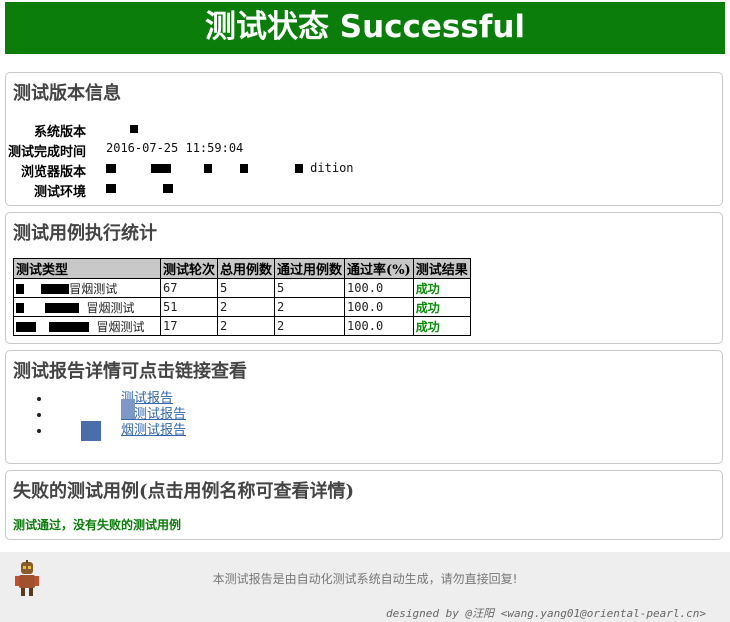 Image resolution: width=730 pixels, height=622 pixels. I want to click on header-passed: 通过用例数, so click(310, 268).